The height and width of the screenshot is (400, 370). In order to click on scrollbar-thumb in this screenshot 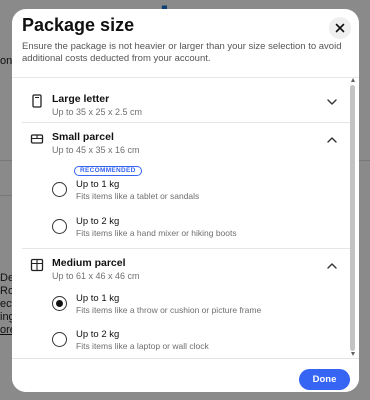, I will do `click(352, 218)`.